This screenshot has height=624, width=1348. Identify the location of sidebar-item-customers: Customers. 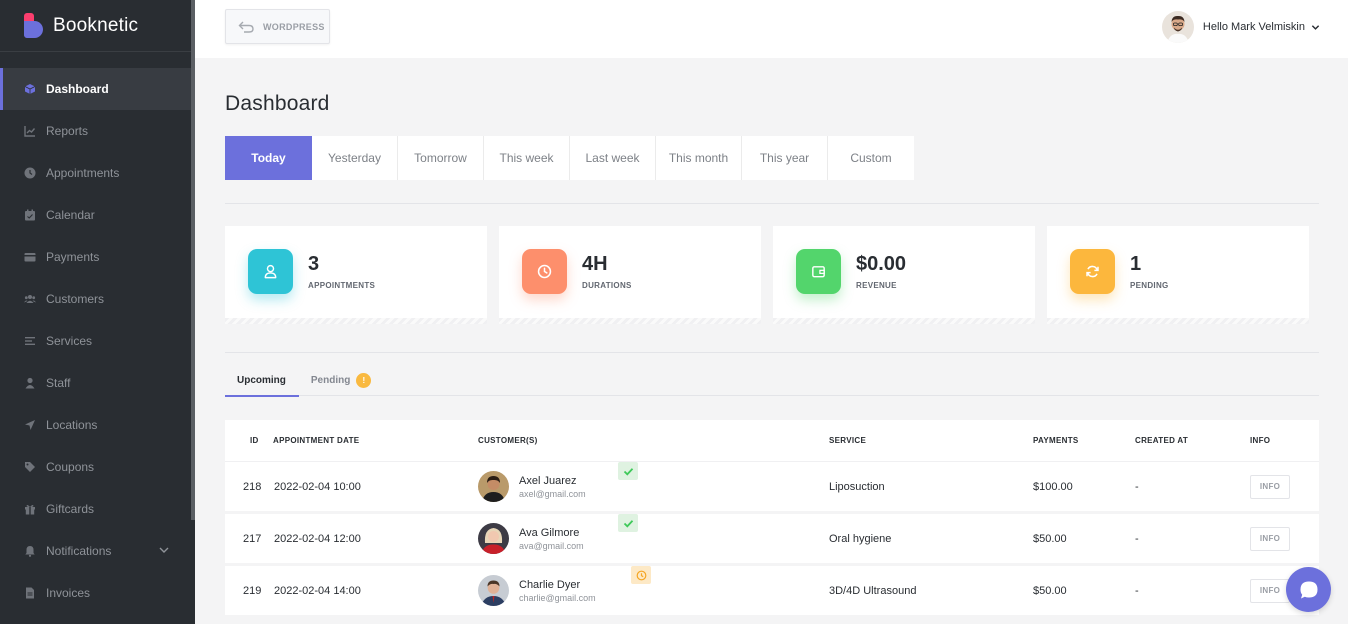
(97, 299).